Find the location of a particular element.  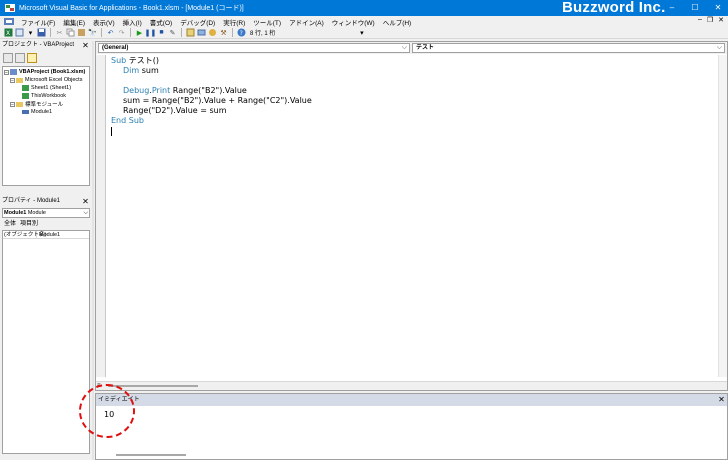

view-code-button is located at coordinates (8, 58).